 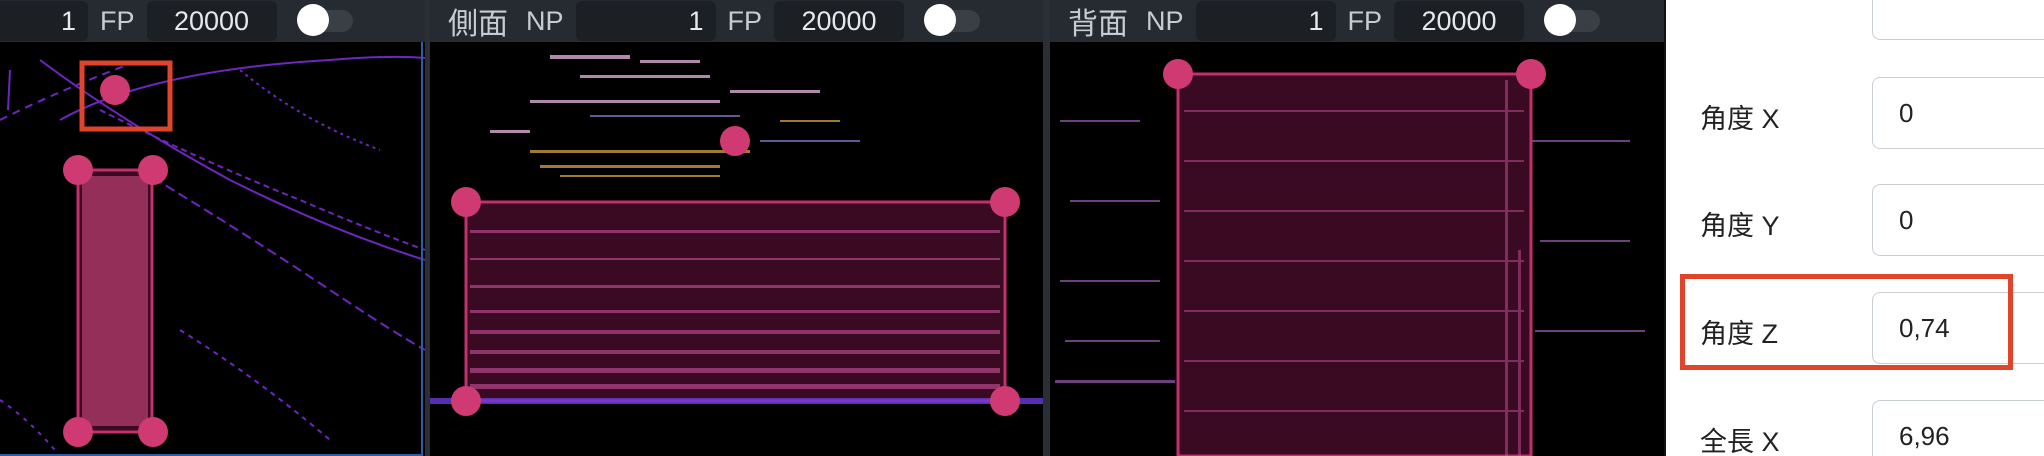 I want to click on property-row-angle-y: 角度 Y 0, so click(x=1855, y=222).